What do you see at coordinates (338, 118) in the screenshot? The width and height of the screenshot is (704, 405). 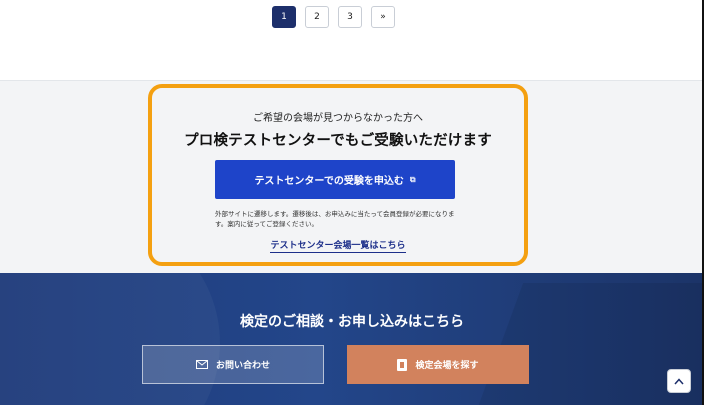 I see `section-lead: ご希望の会場が見つからなかった方へ` at bounding box center [338, 118].